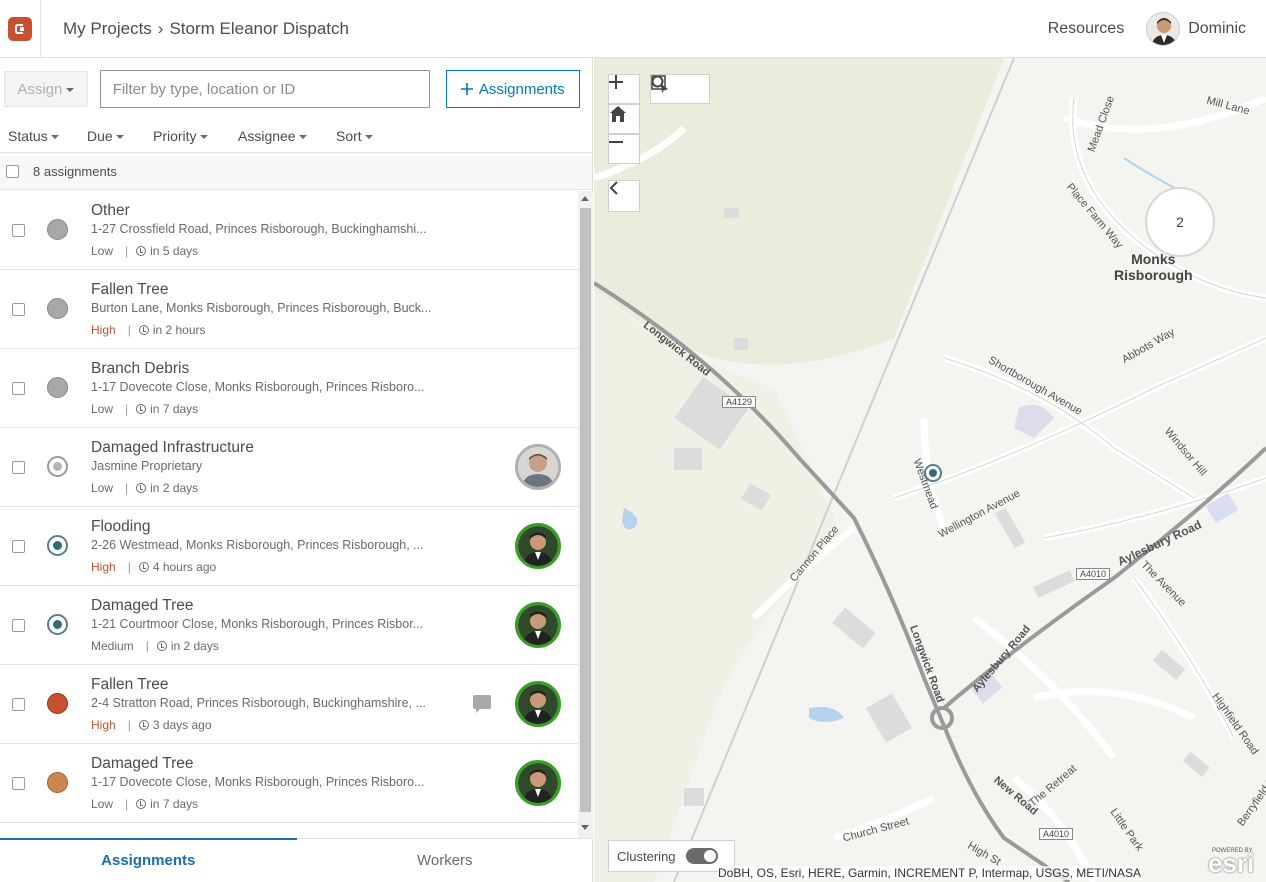 The height and width of the screenshot is (882, 1266). I want to click on zoom-in-button, so click(624, 89).